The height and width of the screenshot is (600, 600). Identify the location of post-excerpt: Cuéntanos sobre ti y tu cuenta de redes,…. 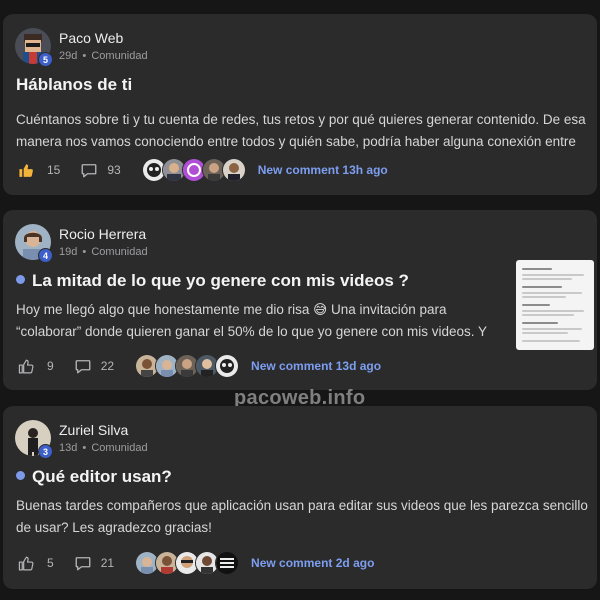
(301, 130).